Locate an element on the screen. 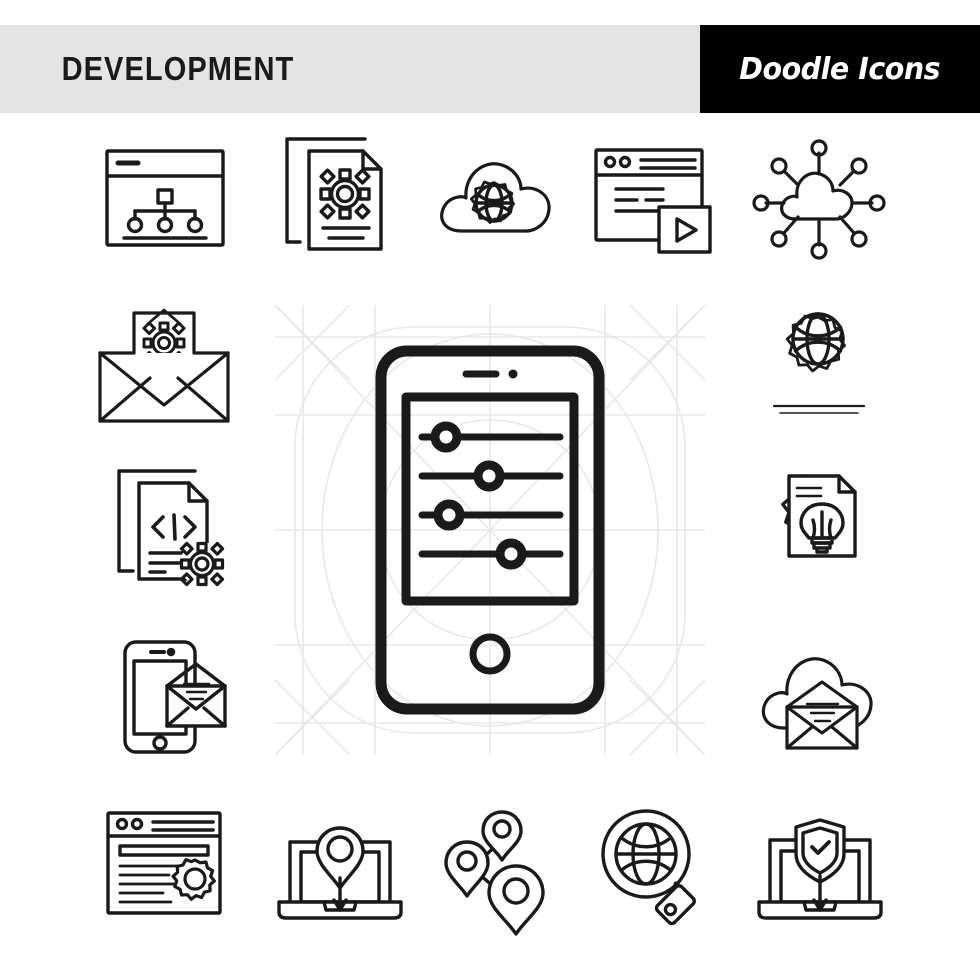 Image resolution: width=980 pixels, height=980 pixels. brand-badge: Doodle Icons is located at coordinates (840, 69).